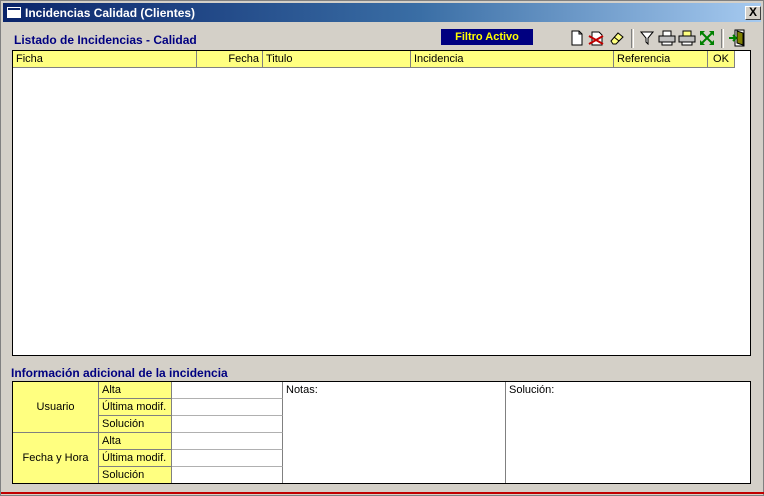 This screenshot has height=496, width=764. What do you see at coordinates (302, 390) in the screenshot?
I see `notes-label: Notas:` at bounding box center [302, 390].